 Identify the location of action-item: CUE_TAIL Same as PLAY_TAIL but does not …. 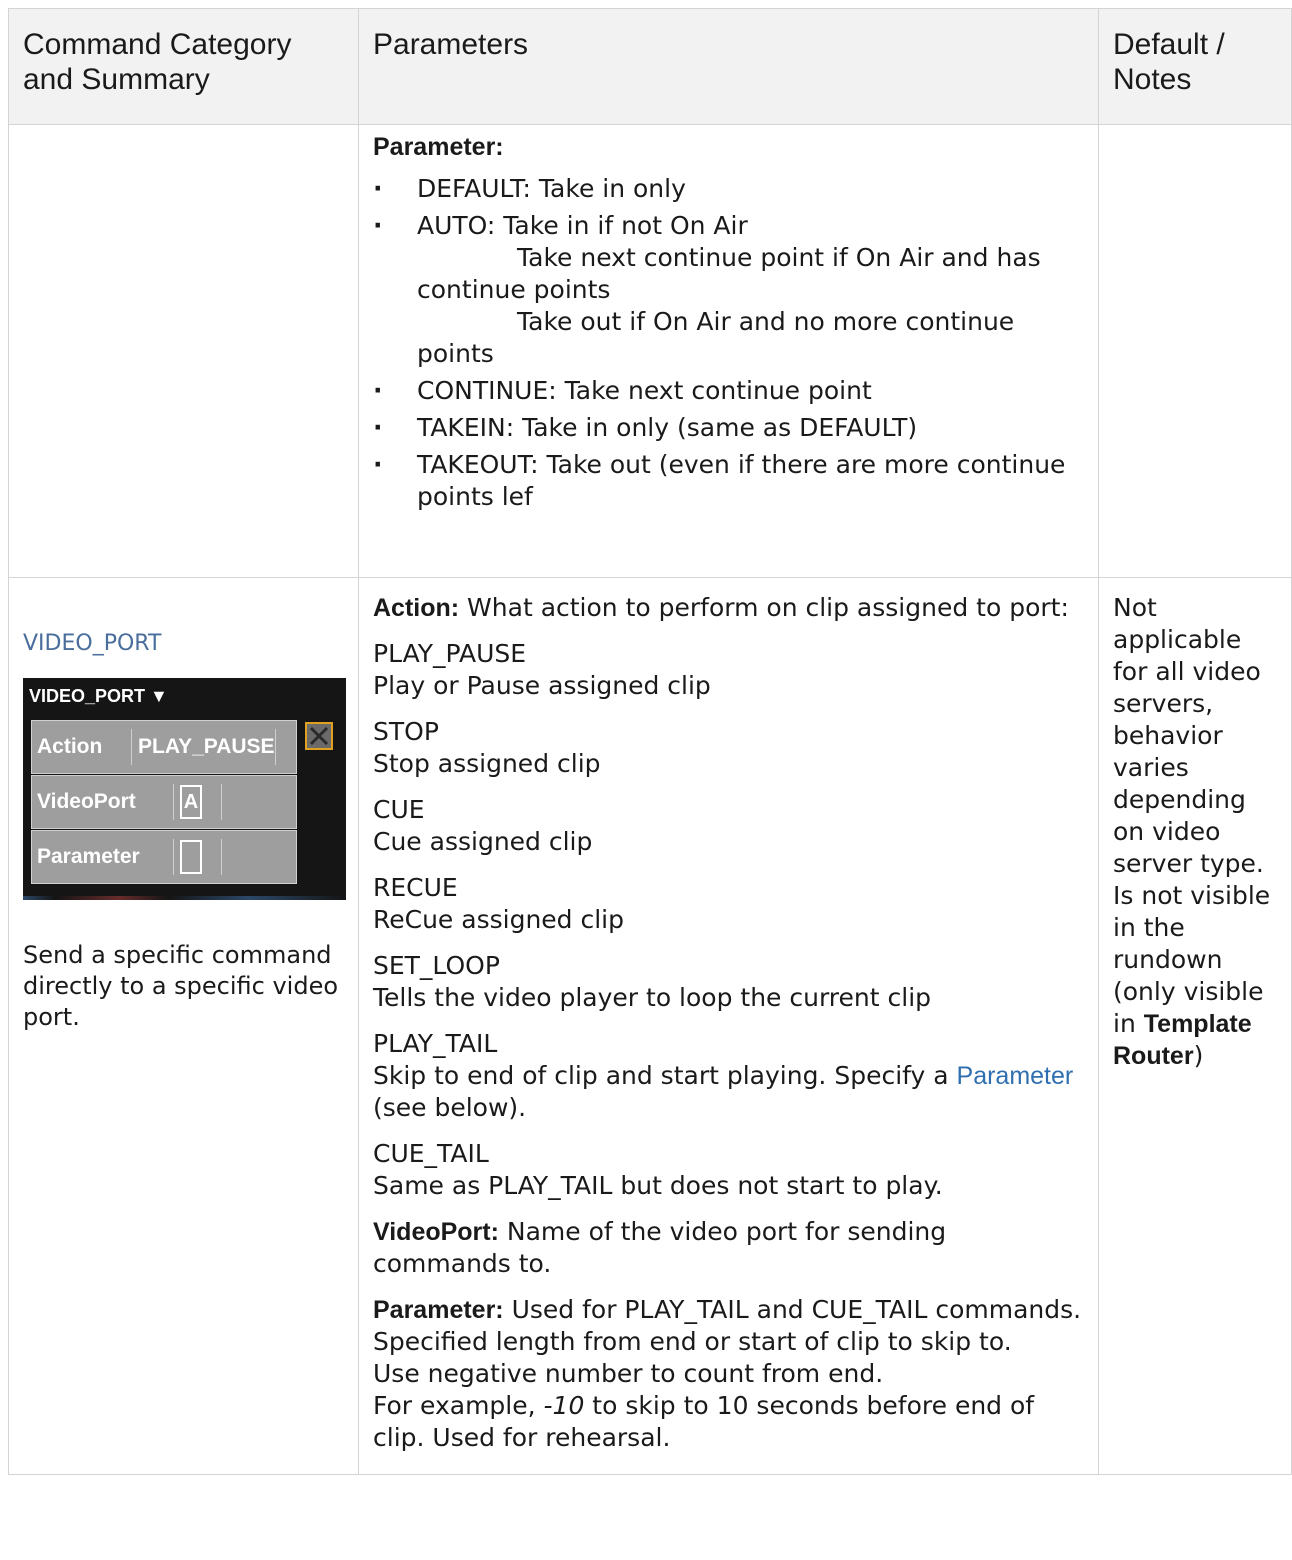
(658, 1169).